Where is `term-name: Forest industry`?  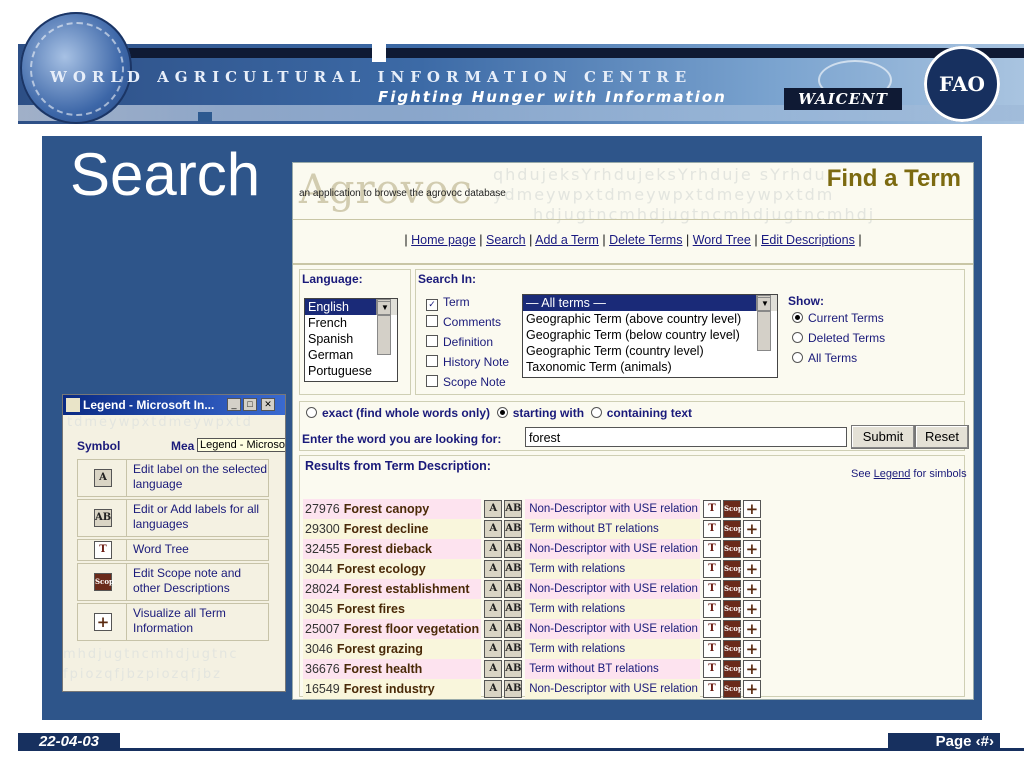
term-name: Forest industry is located at coordinates (389, 689).